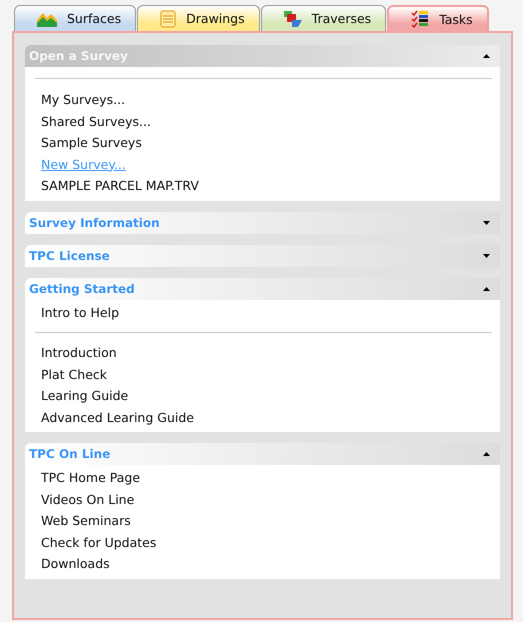 This screenshot has height=622, width=523. What do you see at coordinates (420, 19) in the screenshot?
I see `checklist-icon` at bounding box center [420, 19].